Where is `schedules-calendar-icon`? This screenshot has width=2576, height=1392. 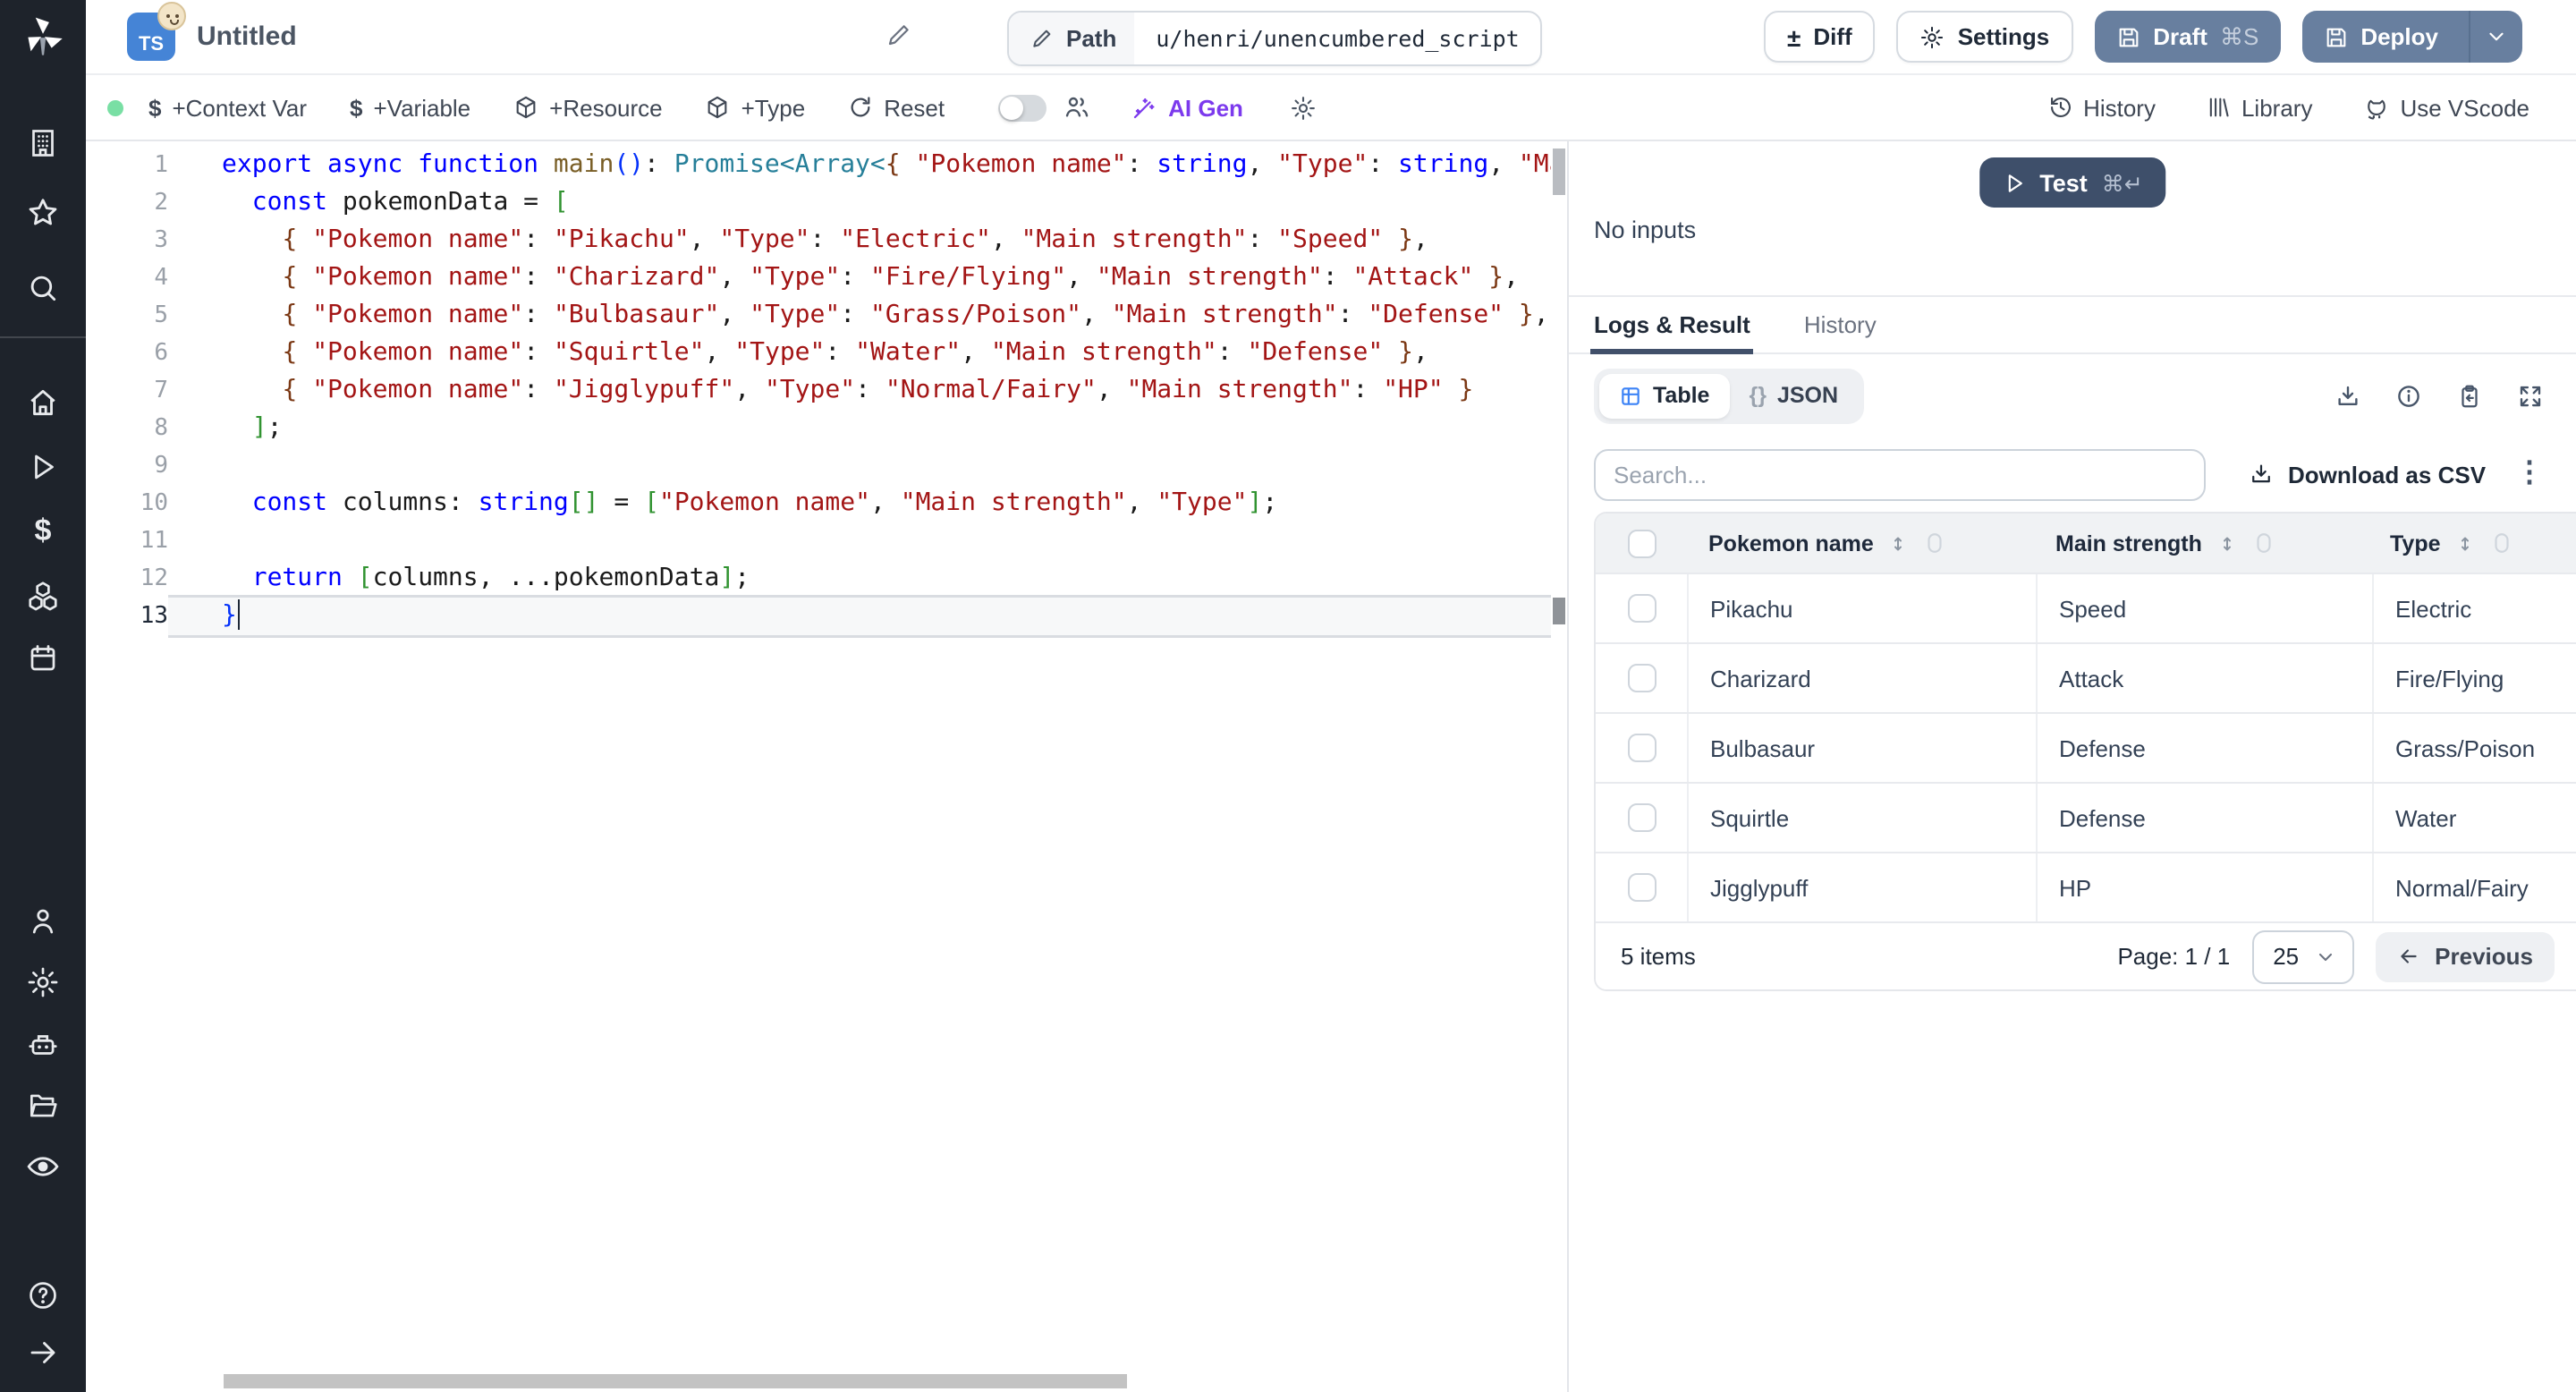
schedules-calendar-icon is located at coordinates (43, 658).